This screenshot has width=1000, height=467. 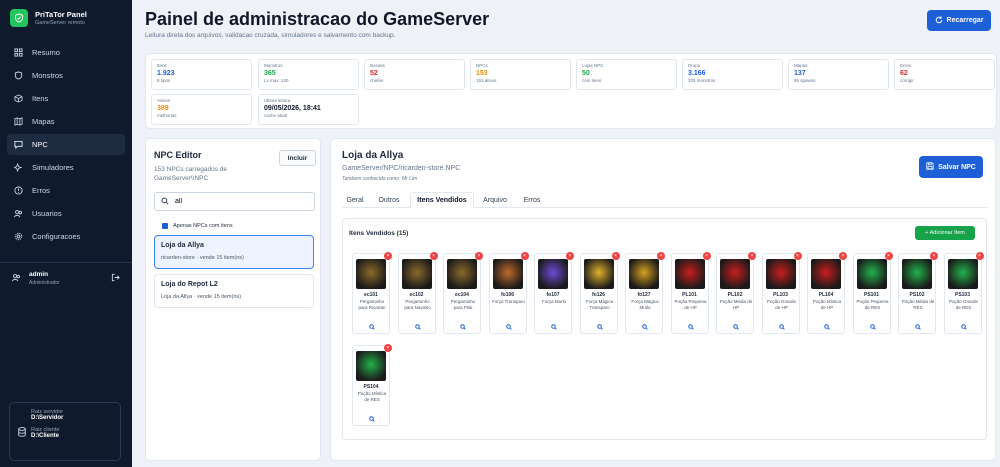 I want to click on item-card: × ec104 Pergaminho para Pilai, so click(x=463, y=293).